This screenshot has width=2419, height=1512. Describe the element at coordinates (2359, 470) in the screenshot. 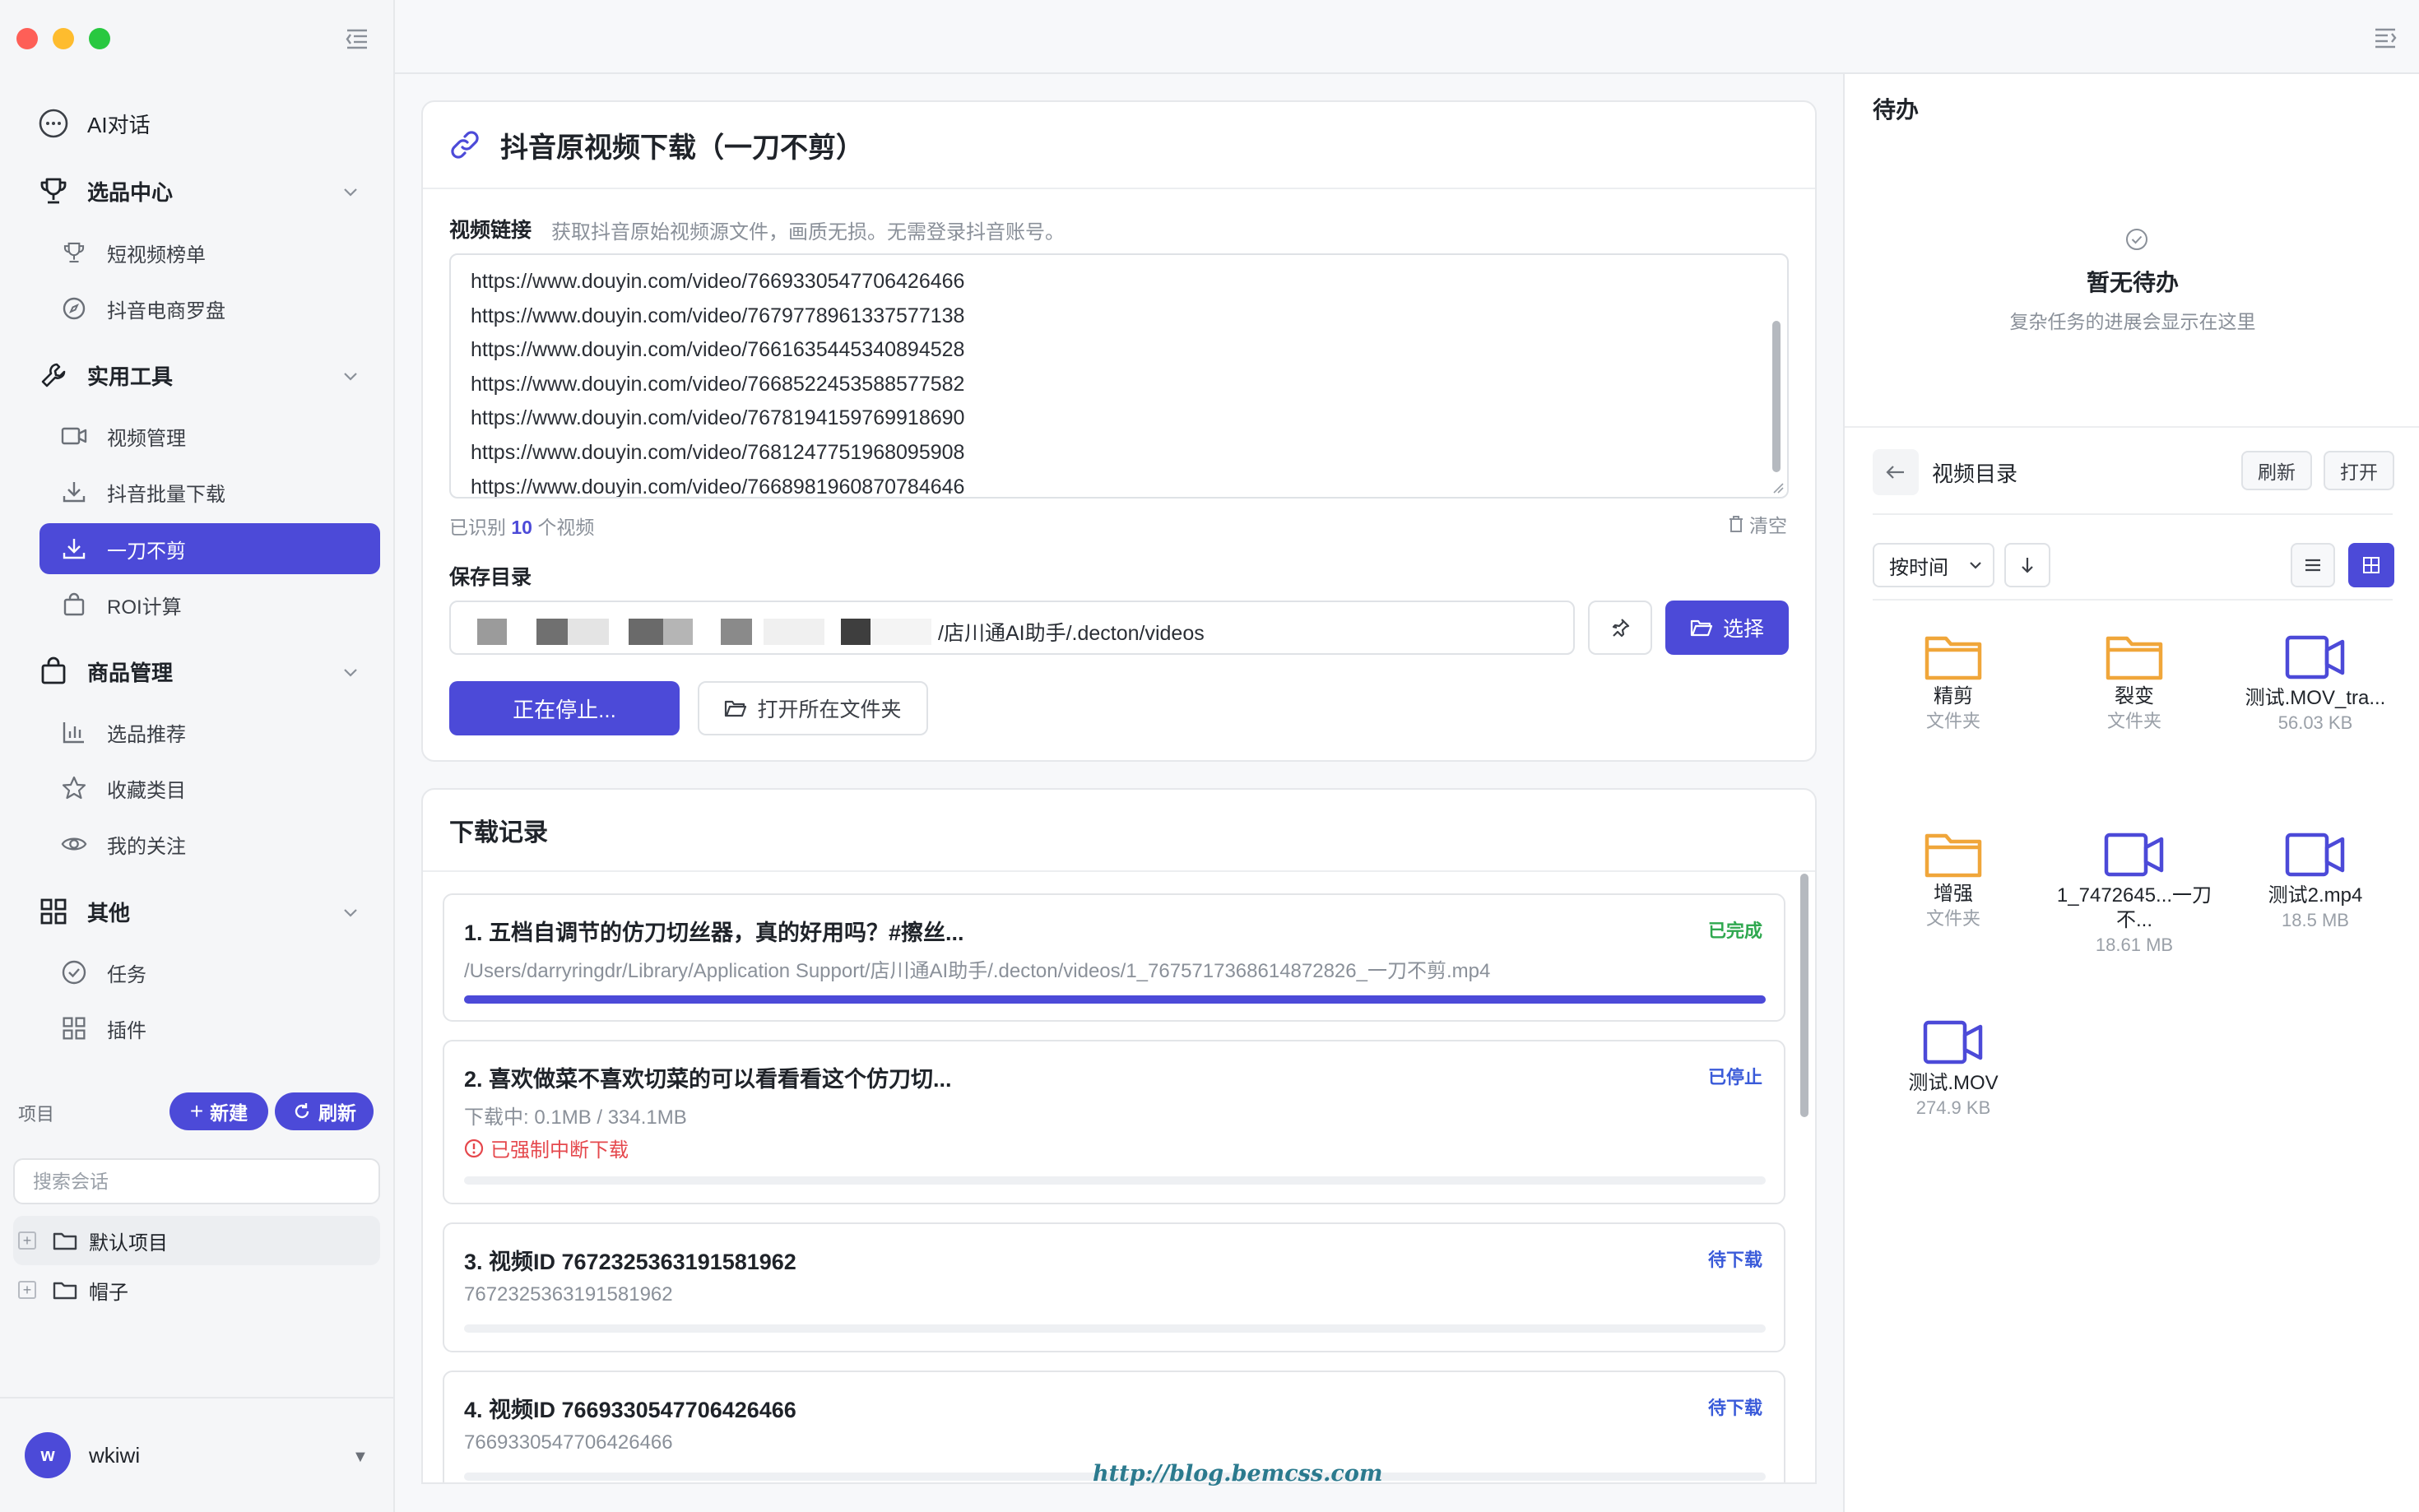

I see `file-open-button: 打开` at that location.